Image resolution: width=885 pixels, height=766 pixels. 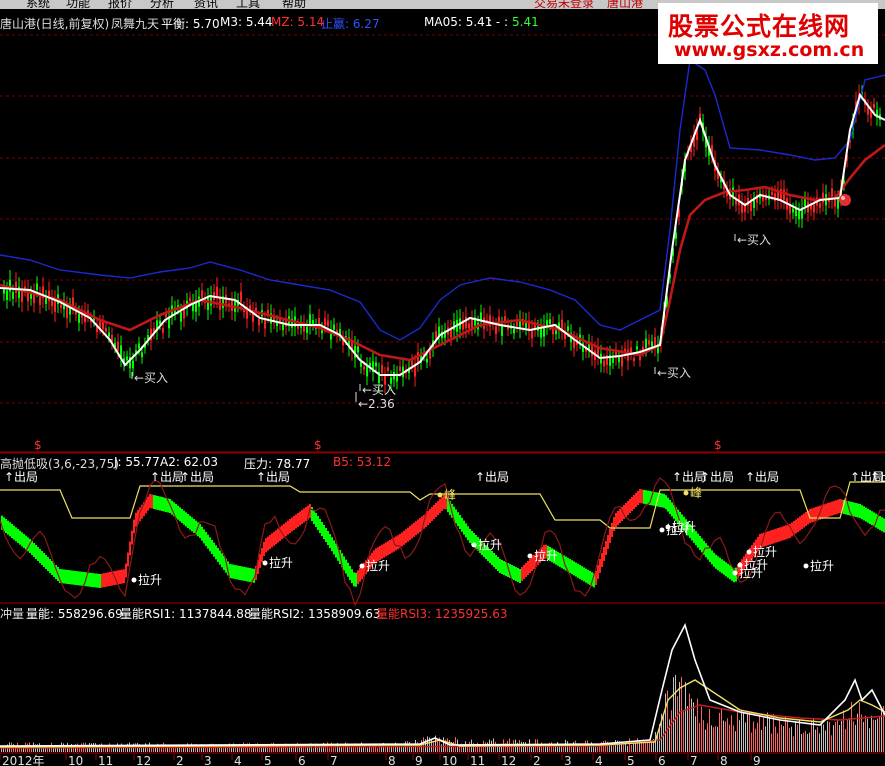 I want to click on panel3-rsi2: 量能RSI2: 1358909.63, so click(x=315, y=614).